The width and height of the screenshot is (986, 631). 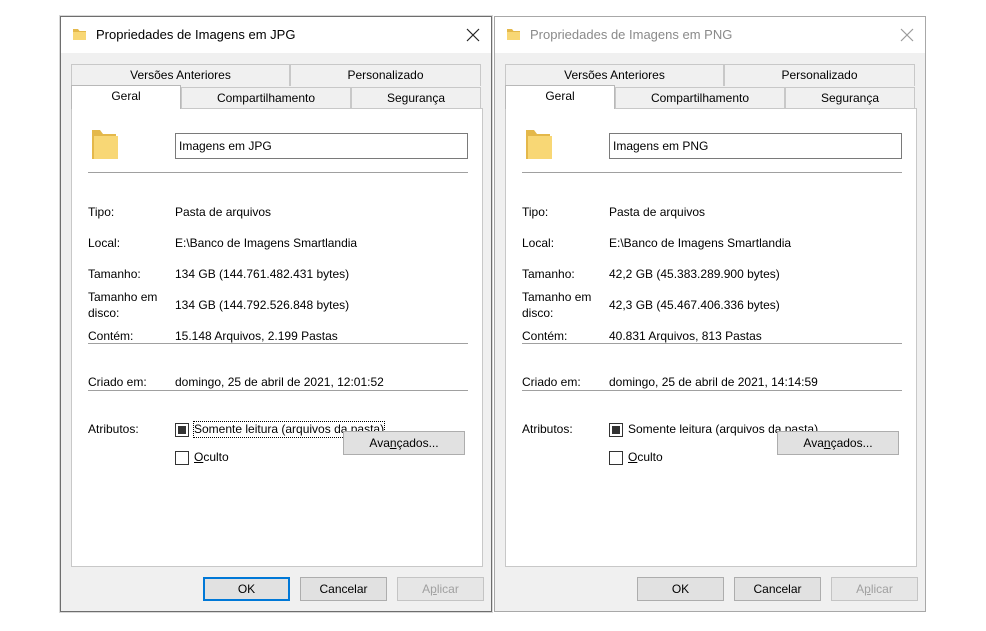 I want to click on size-on-disk-value: 134 GB (144.792.526.848 bytes), so click(x=262, y=305).